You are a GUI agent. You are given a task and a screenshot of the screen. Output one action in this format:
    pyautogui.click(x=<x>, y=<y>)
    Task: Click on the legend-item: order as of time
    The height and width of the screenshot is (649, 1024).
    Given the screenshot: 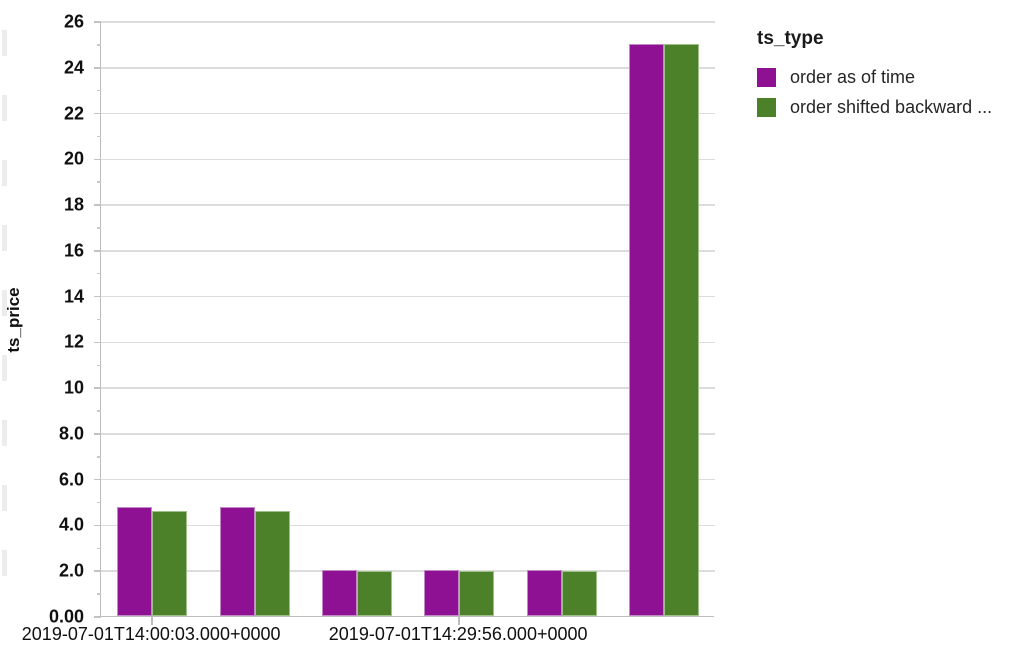 What is the action you would take?
    pyautogui.click(x=888, y=77)
    